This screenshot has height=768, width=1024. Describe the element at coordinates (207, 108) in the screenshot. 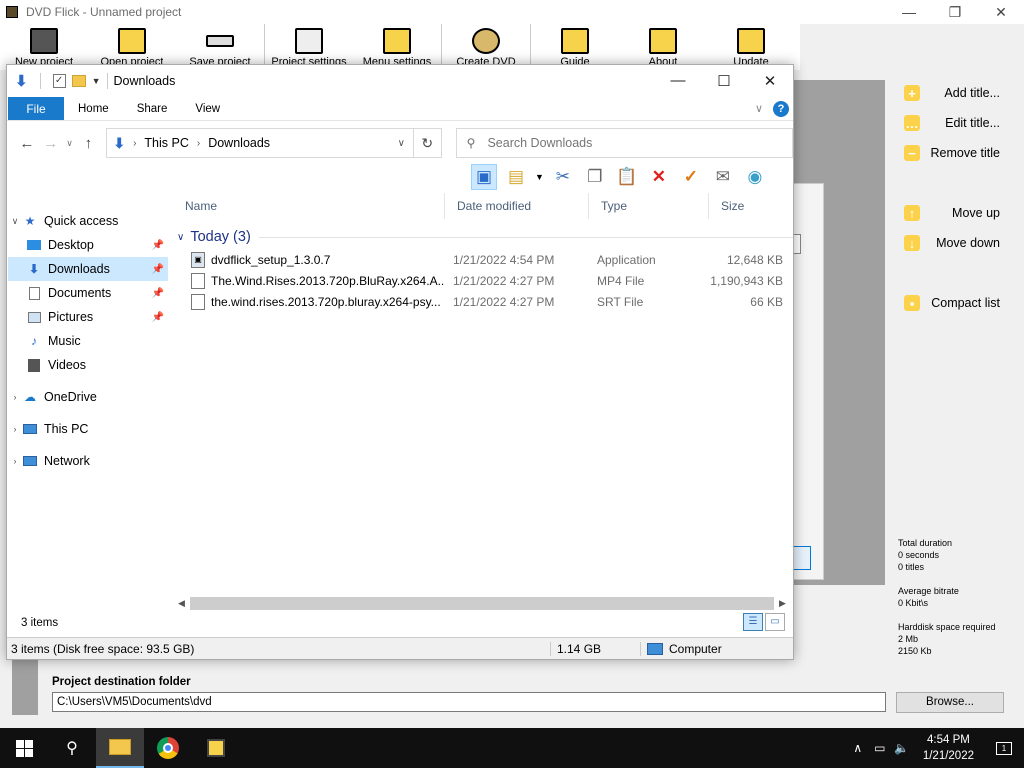

I see `tab-view: View` at that location.